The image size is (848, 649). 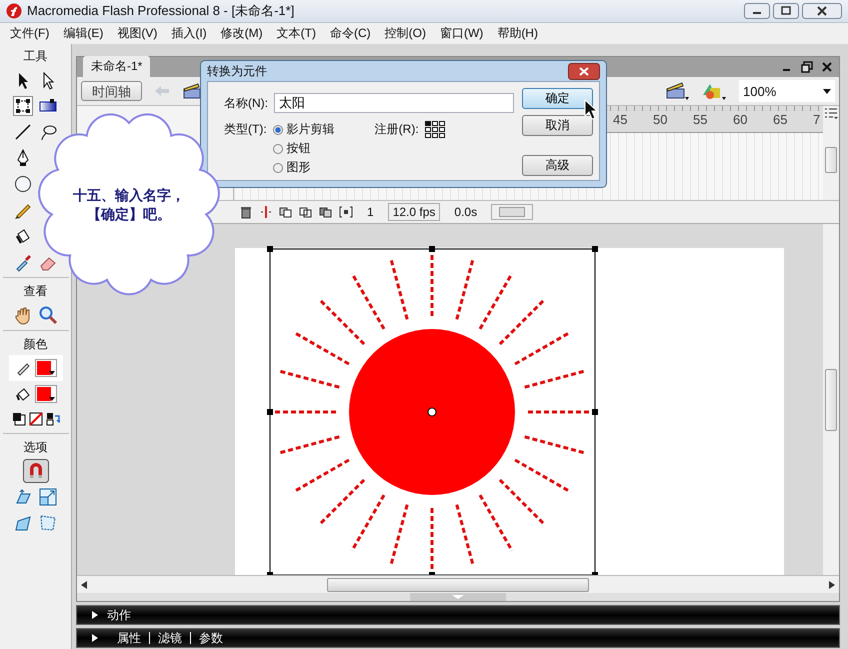 What do you see at coordinates (432, 412) in the screenshot?
I see `transform-point` at bounding box center [432, 412].